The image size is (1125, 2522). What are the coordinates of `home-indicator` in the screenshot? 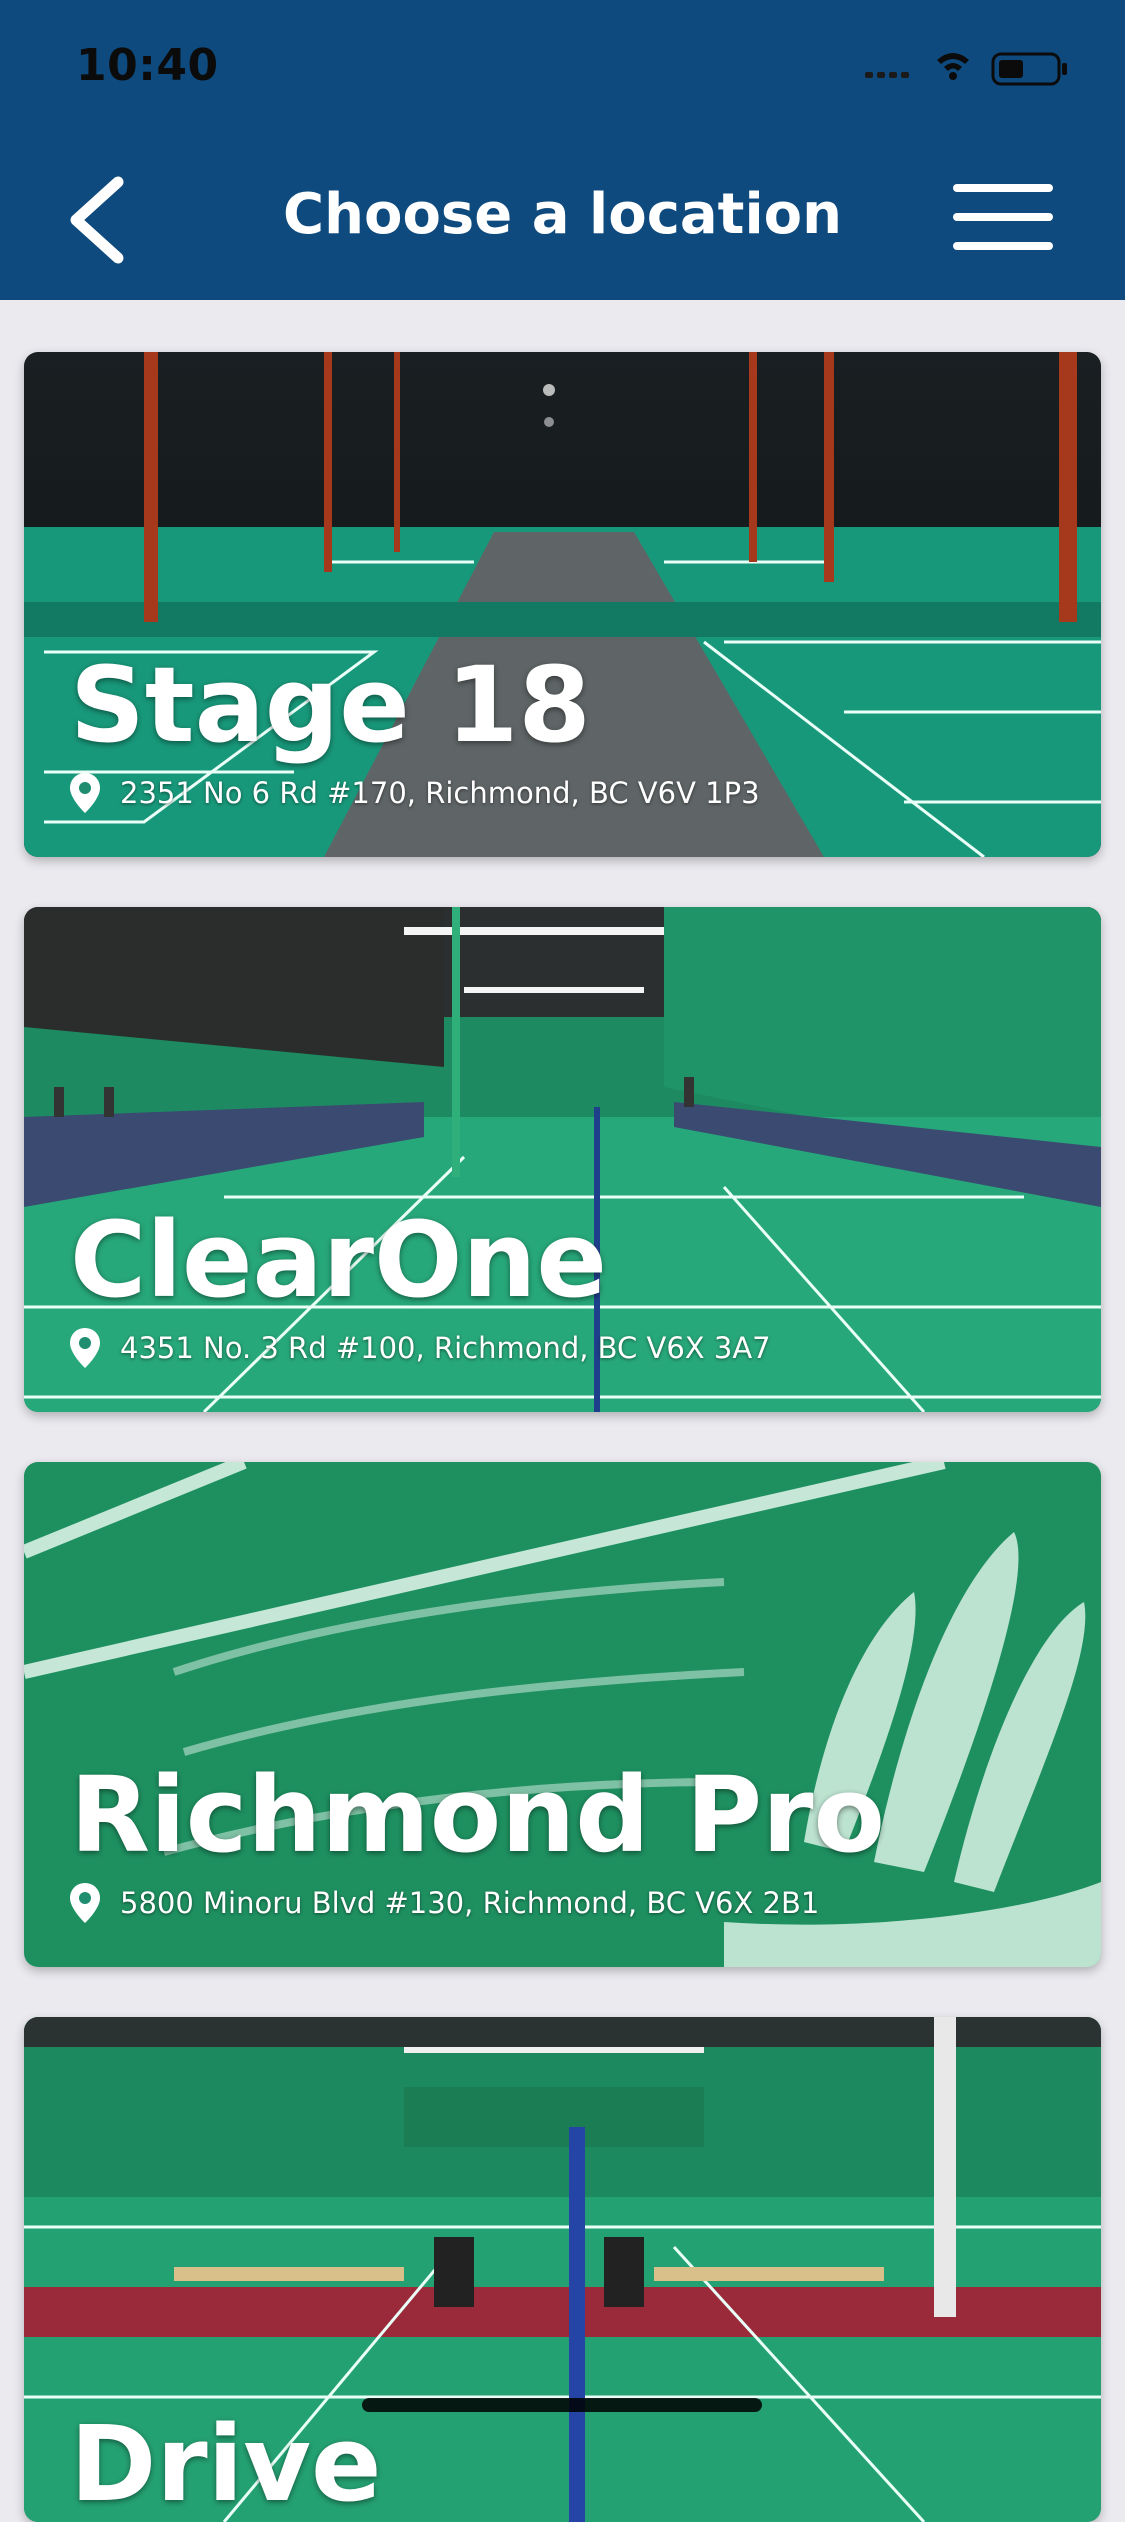 It's located at (562, 2405).